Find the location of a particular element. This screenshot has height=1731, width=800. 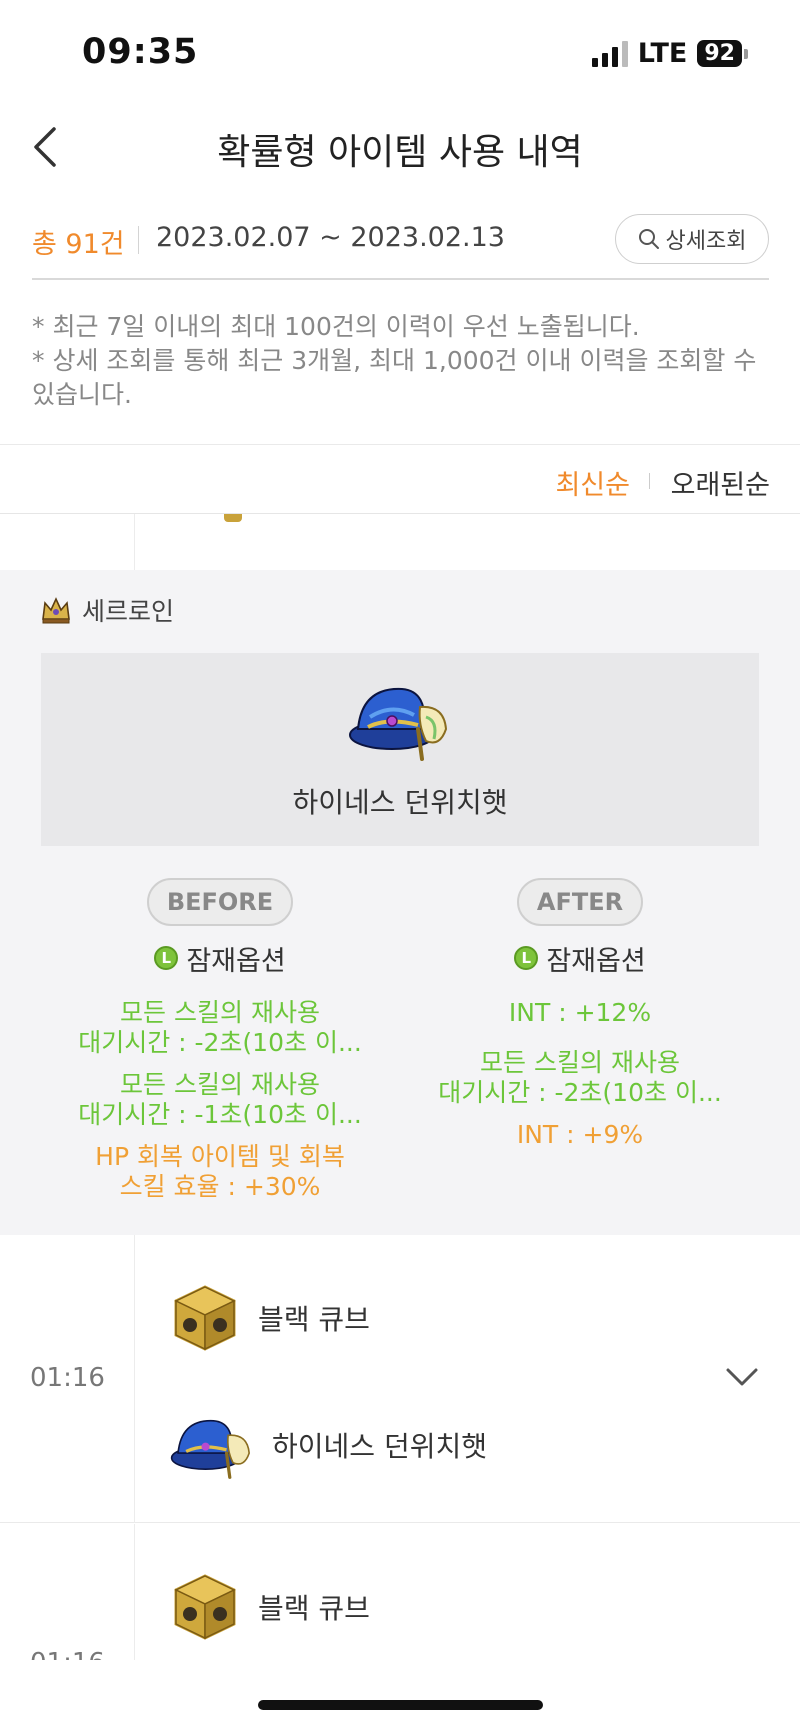

status-bar: 09:35 LTE 92 is located at coordinates (400, 50).